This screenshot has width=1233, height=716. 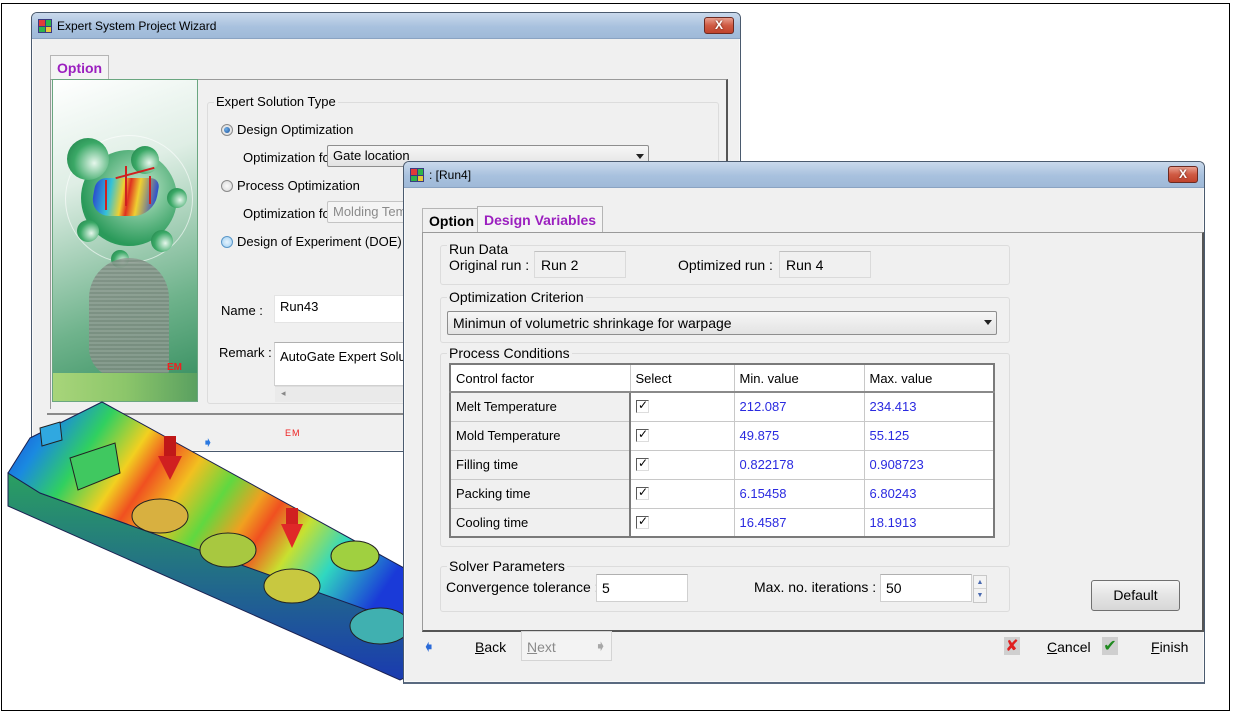 I want to click on spin-down-icon: ▼, so click(x=980, y=595).